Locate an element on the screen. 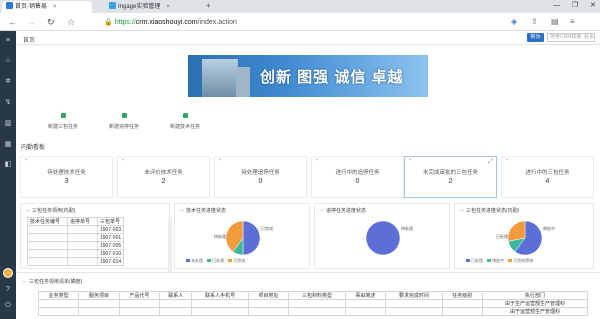 This screenshot has height=319, width=600. bookmark-star-icon: ☆ is located at coordinates (71, 22).